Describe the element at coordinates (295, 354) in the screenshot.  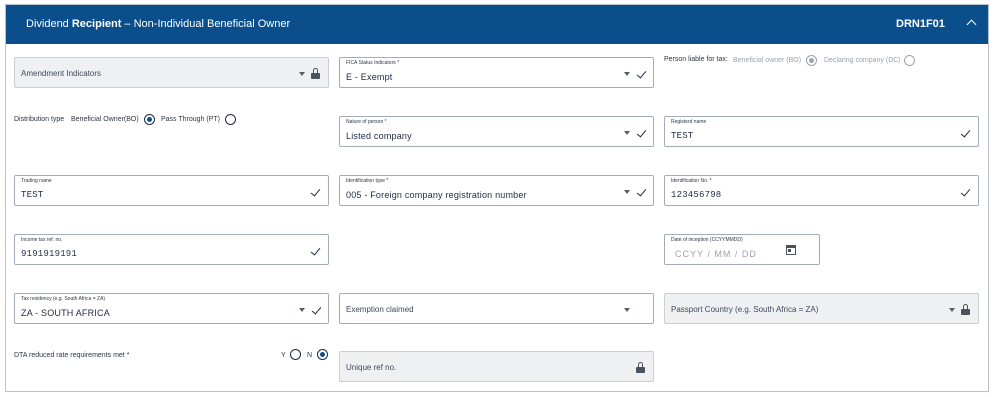
I see `dta-yes-radio` at that location.